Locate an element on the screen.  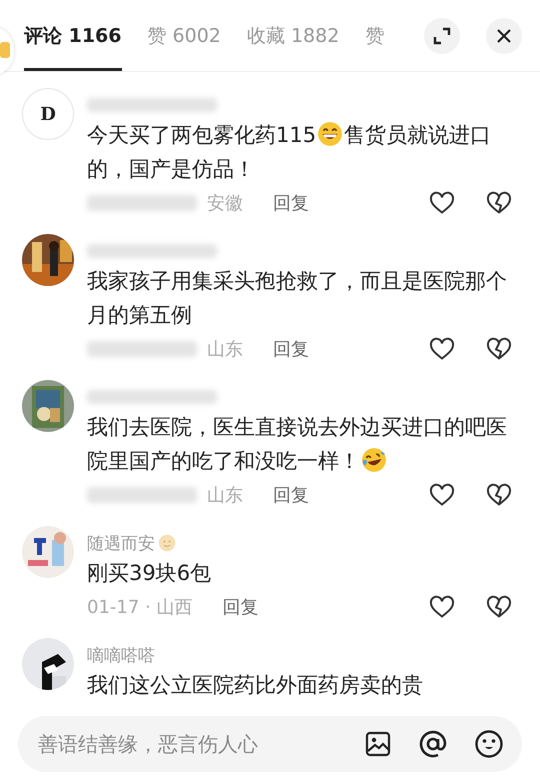
comment-text: 售货员就说进口 is located at coordinates (418, 135).